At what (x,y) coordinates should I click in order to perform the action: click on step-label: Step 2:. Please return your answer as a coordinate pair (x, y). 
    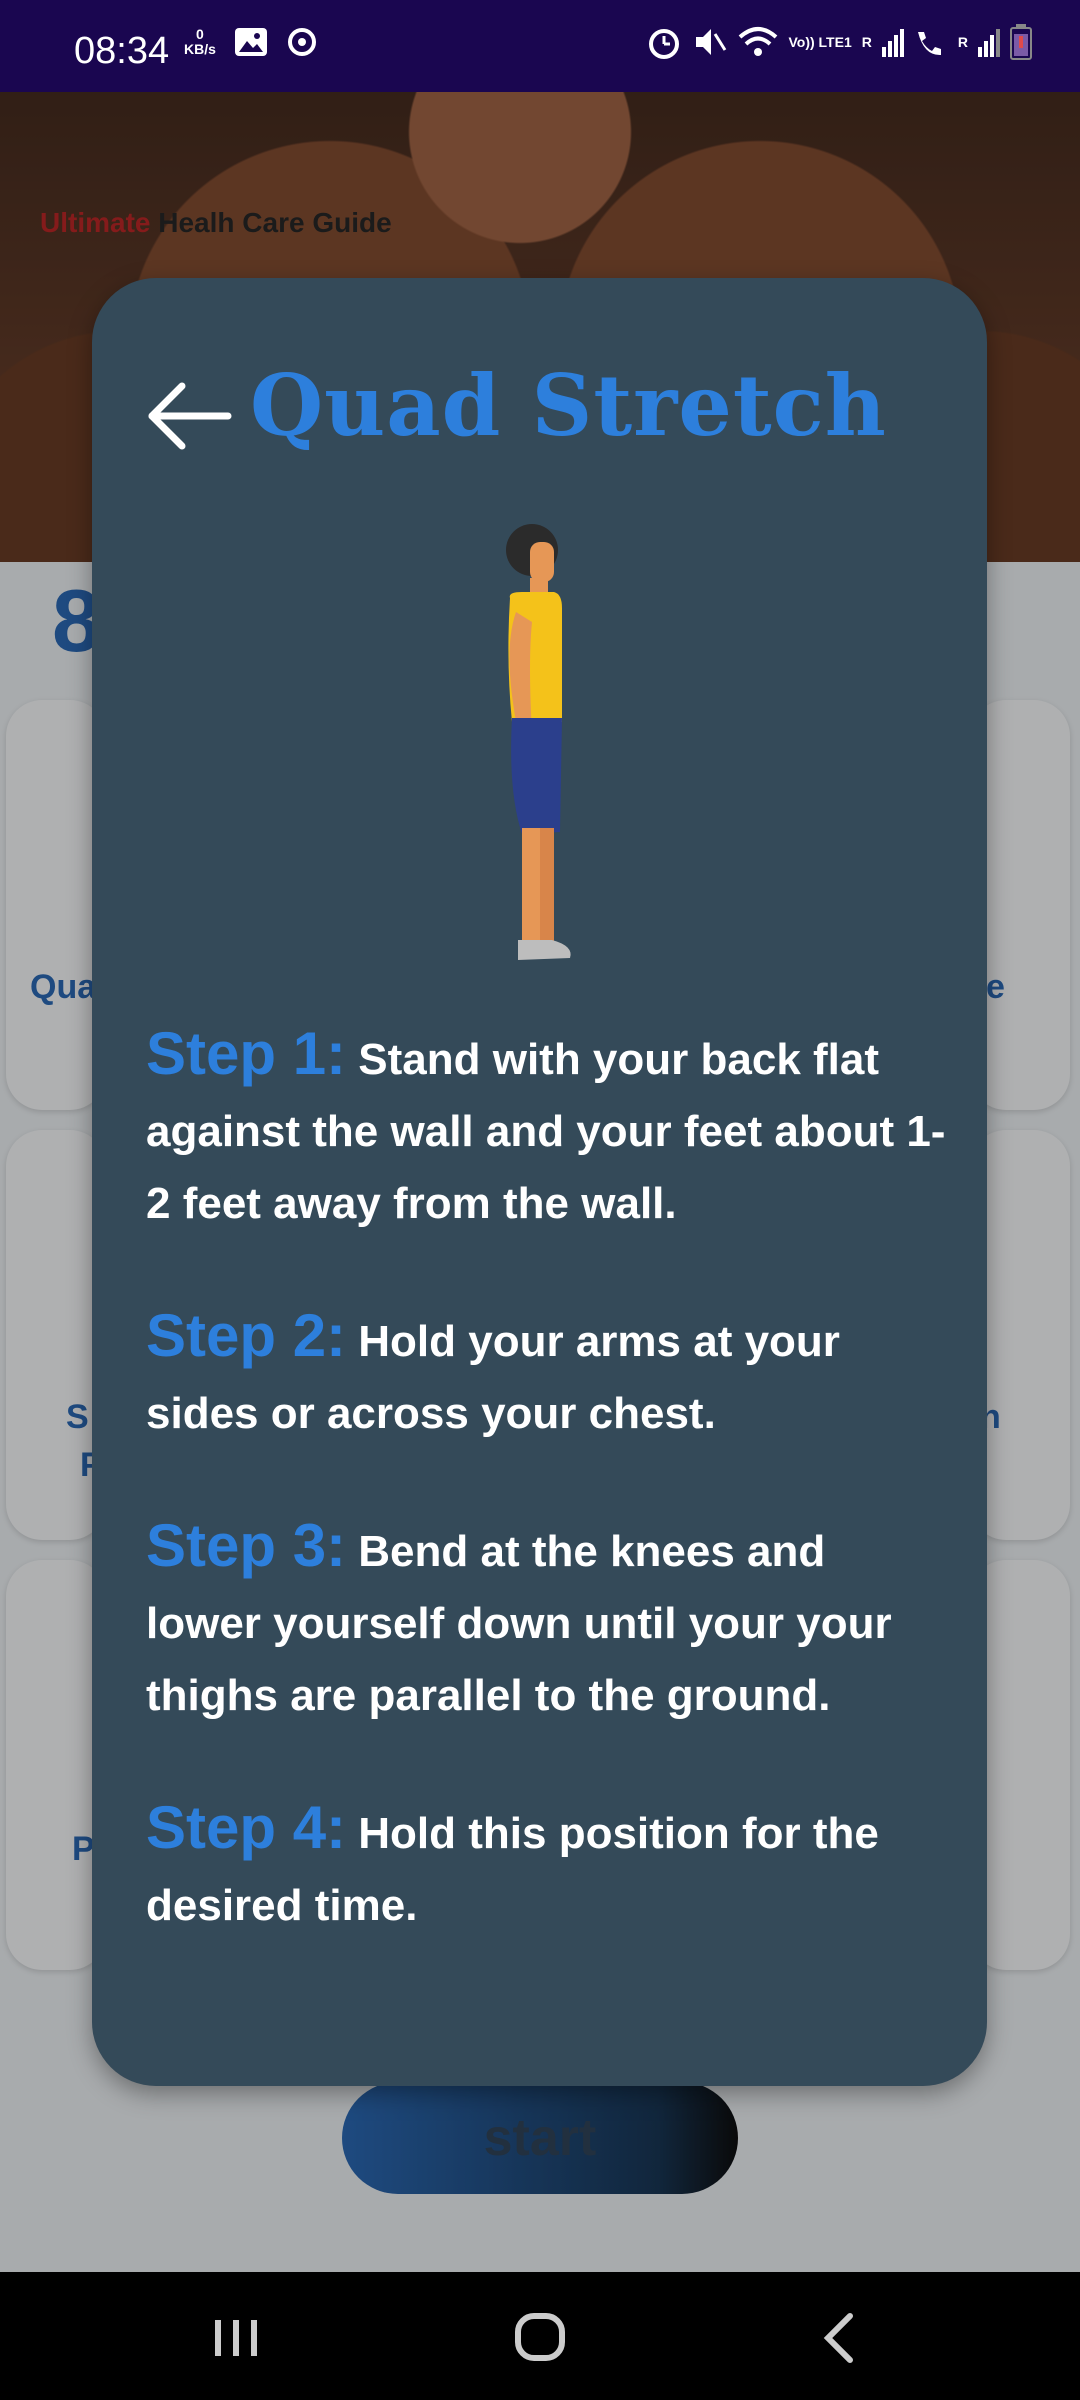
    Looking at the image, I should click on (246, 1335).